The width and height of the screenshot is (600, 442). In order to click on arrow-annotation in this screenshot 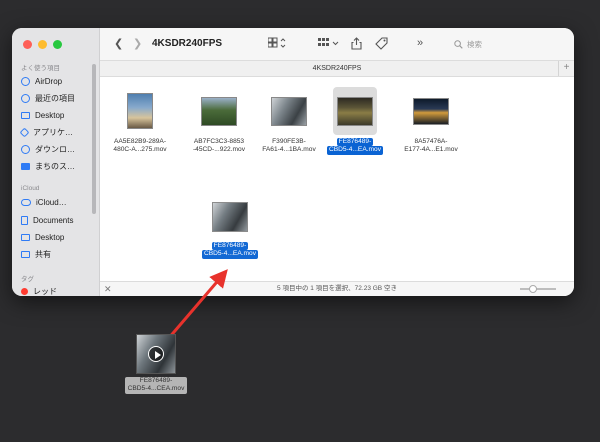, I will do `click(197, 304)`.